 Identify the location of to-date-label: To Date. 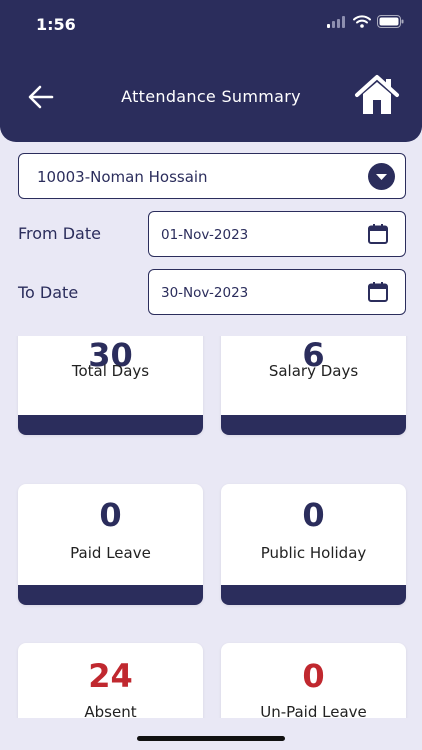
(48, 292).